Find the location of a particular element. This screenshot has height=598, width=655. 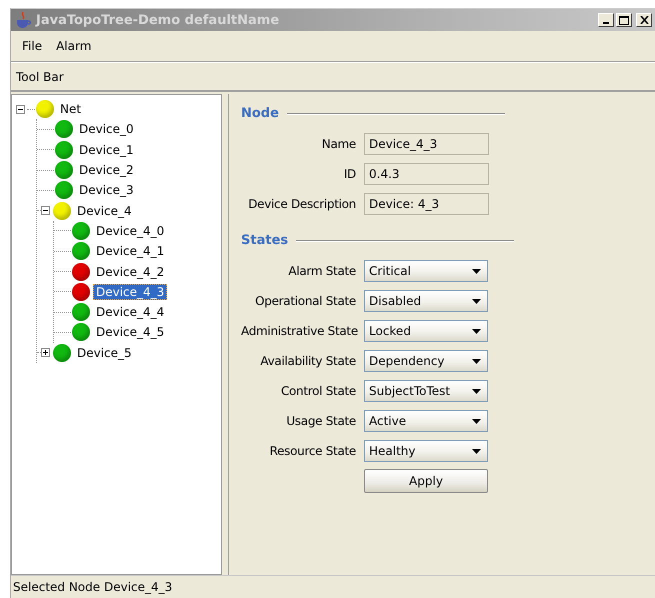

dropdown: Active is located at coordinates (426, 421).